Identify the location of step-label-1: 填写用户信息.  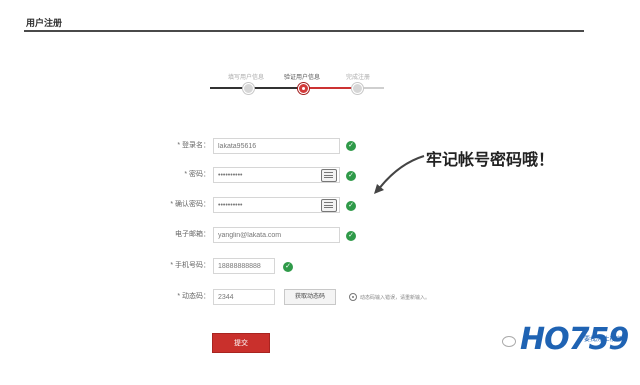
(246, 78).